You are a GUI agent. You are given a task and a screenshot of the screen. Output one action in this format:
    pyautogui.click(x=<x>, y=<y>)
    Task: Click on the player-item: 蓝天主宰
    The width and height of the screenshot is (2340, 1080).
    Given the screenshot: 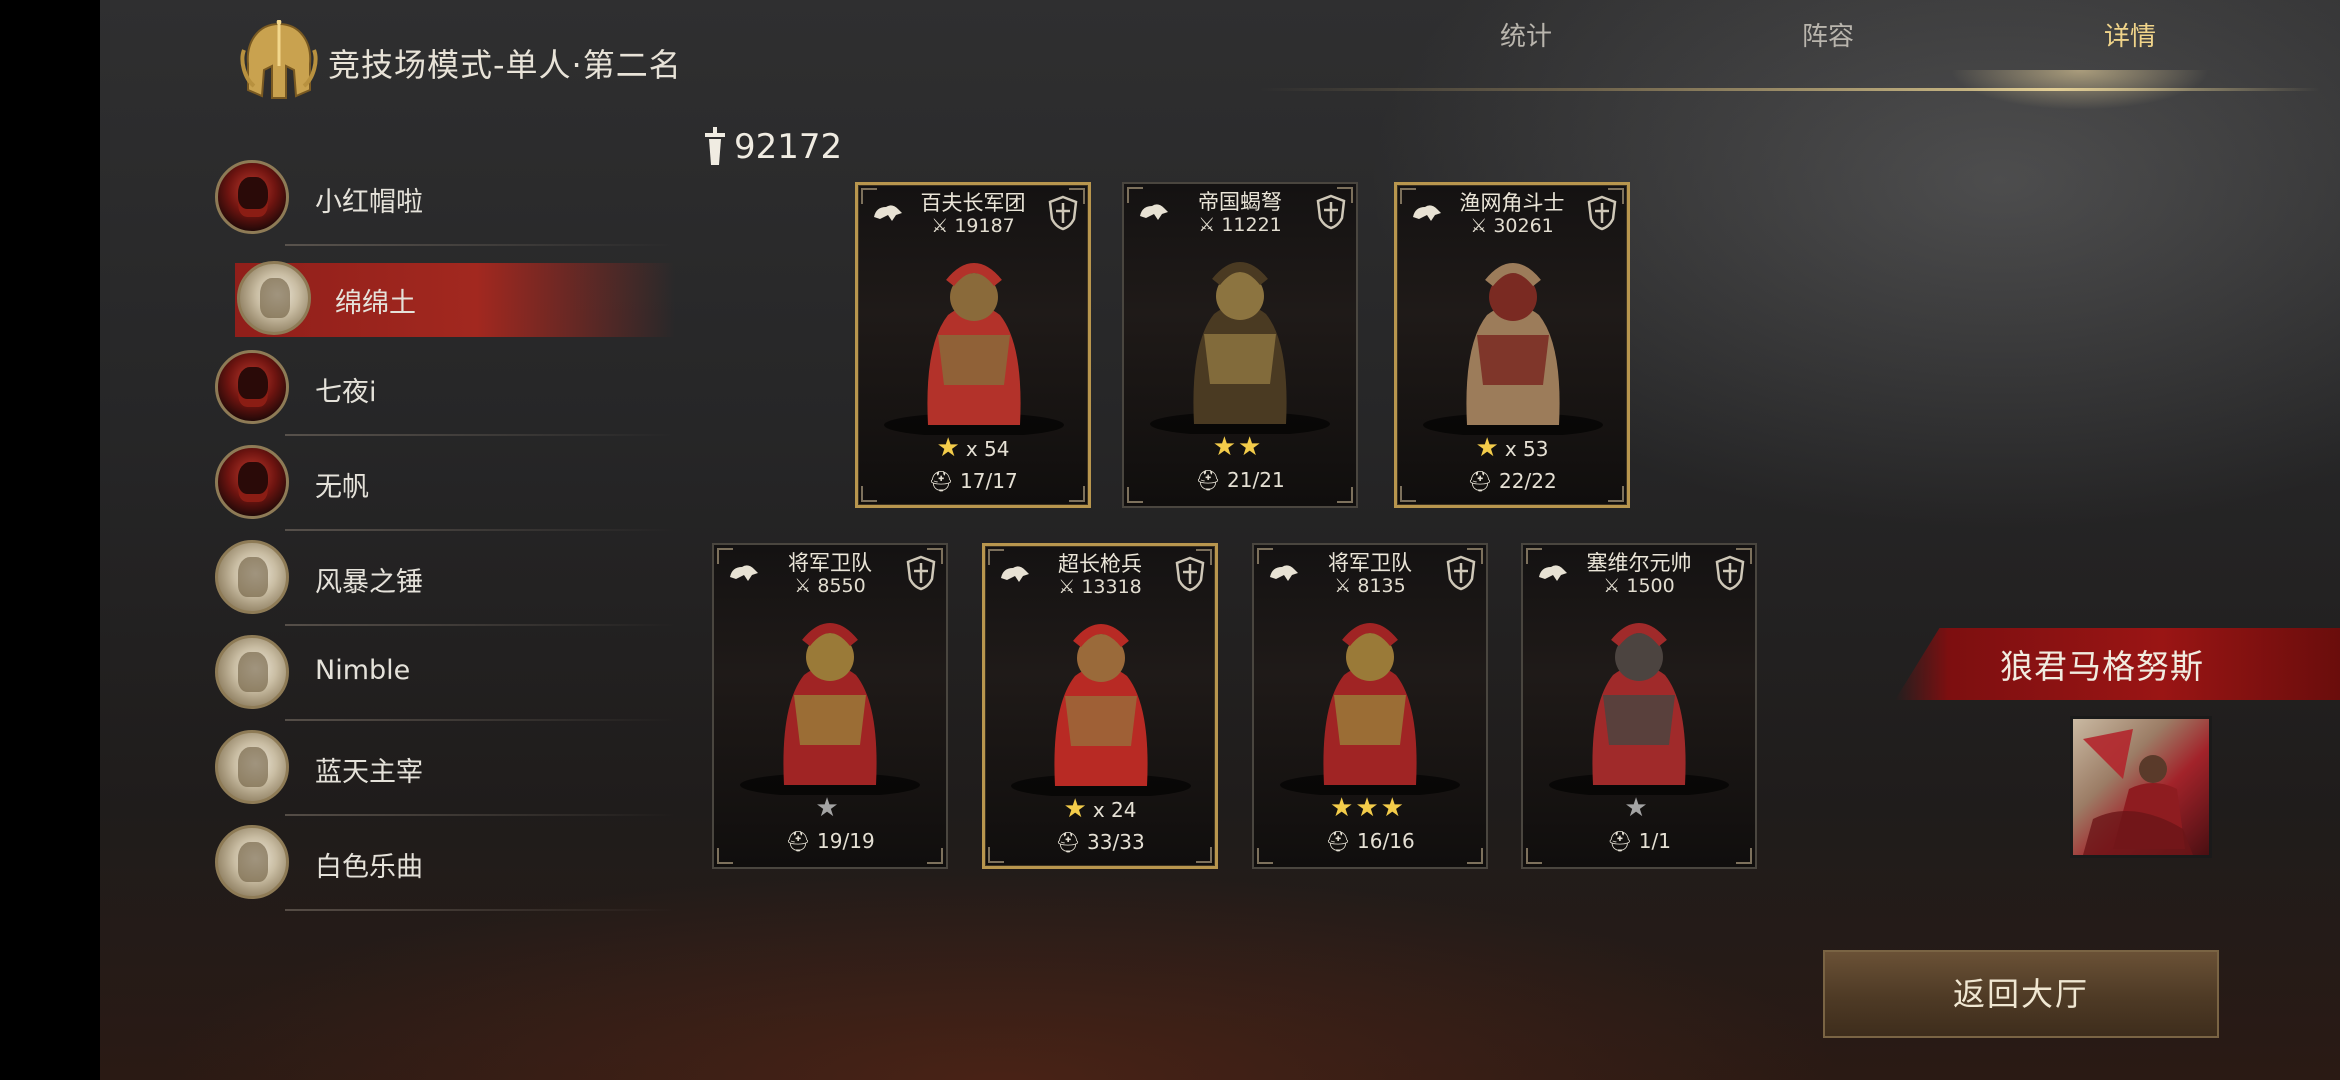 What is the action you would take?
    pyautogui.click(x=455, y=775)
    